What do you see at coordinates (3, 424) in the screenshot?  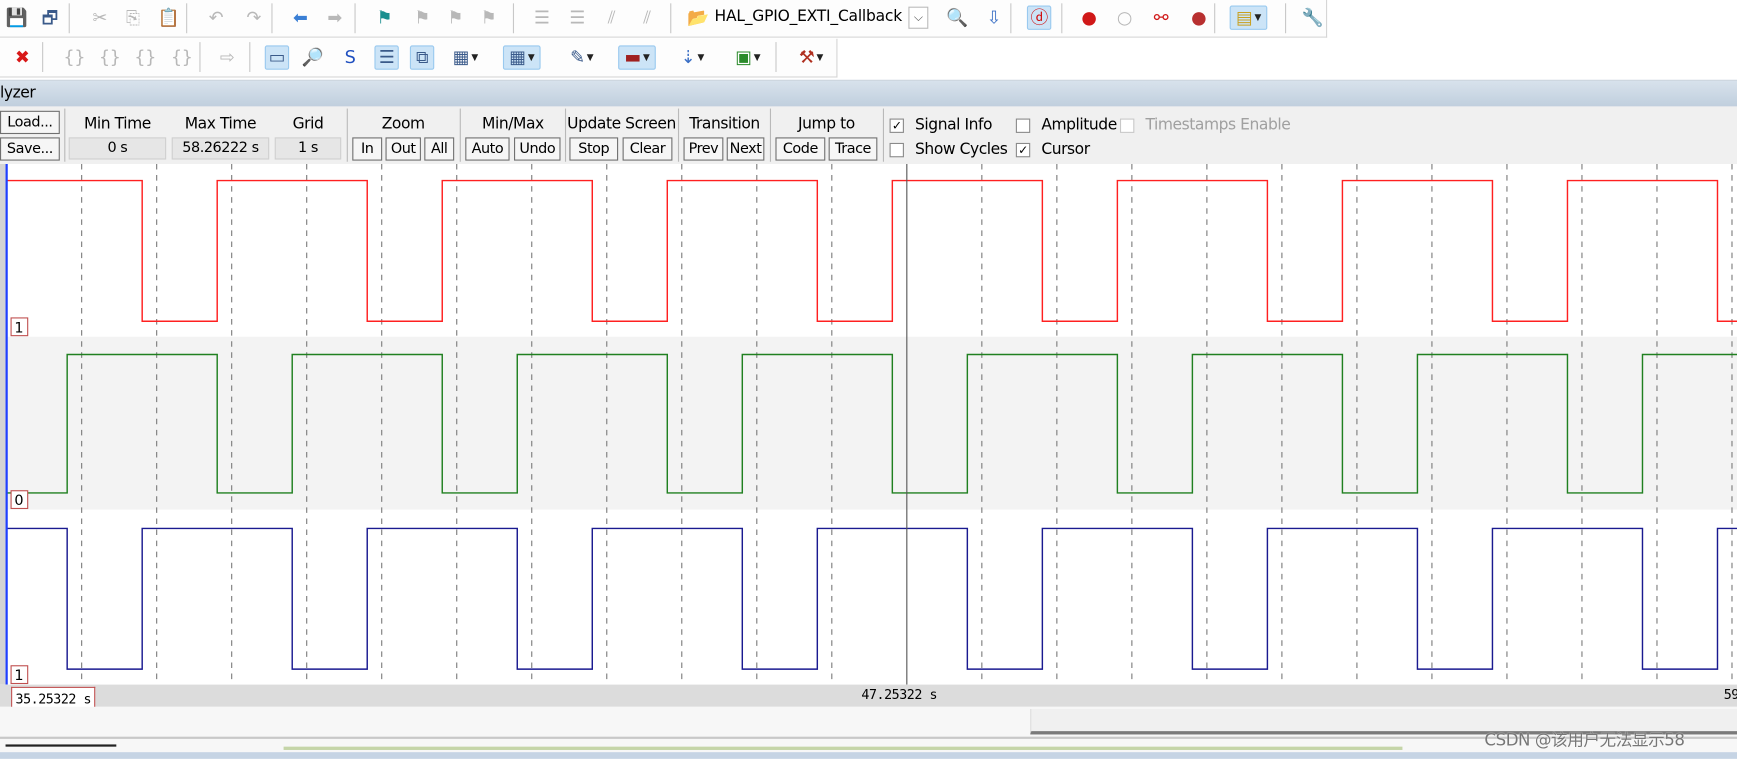 I see `left-scroll-edge` at bounding box center [3, 424].